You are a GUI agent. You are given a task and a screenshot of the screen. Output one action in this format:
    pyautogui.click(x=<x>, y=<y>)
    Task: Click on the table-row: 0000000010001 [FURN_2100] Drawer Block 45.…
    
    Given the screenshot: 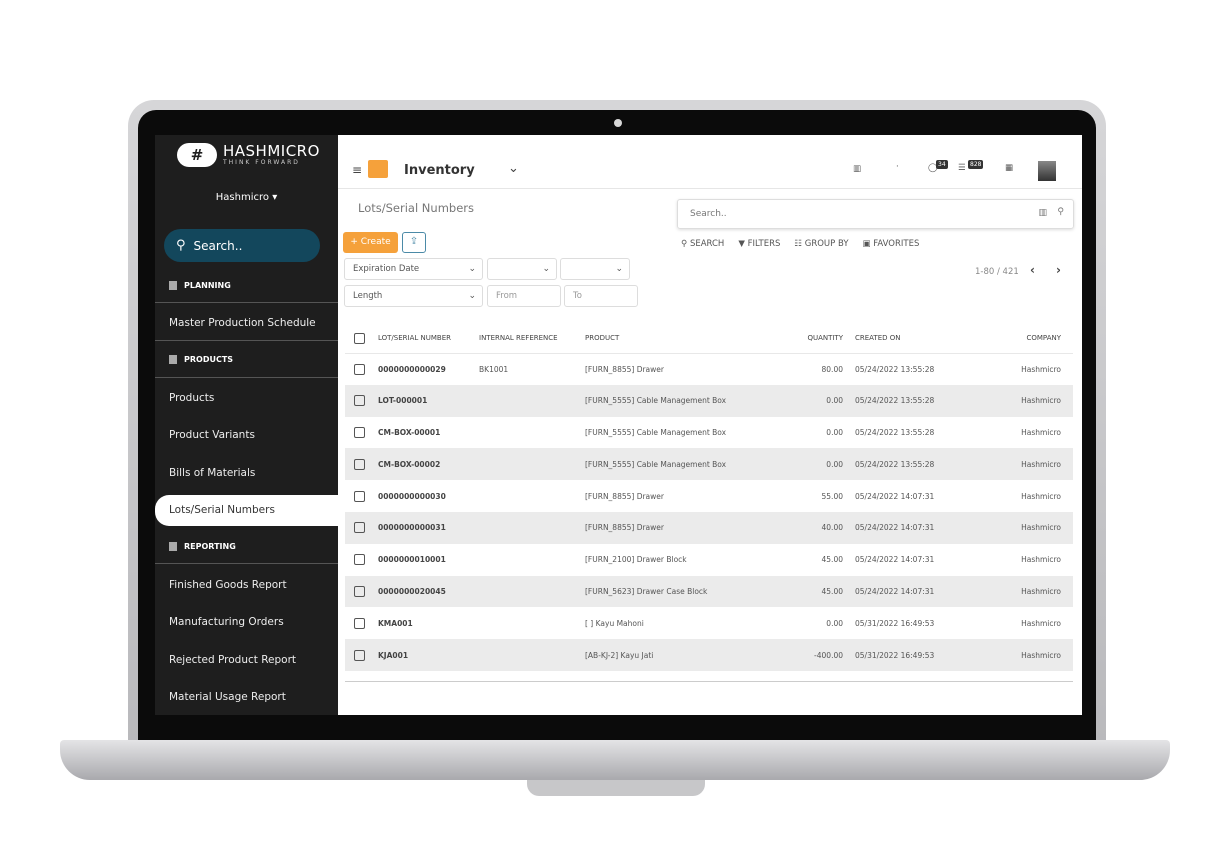 What is the action you would take?
    pyautogui.click(x=709, y=560)
    